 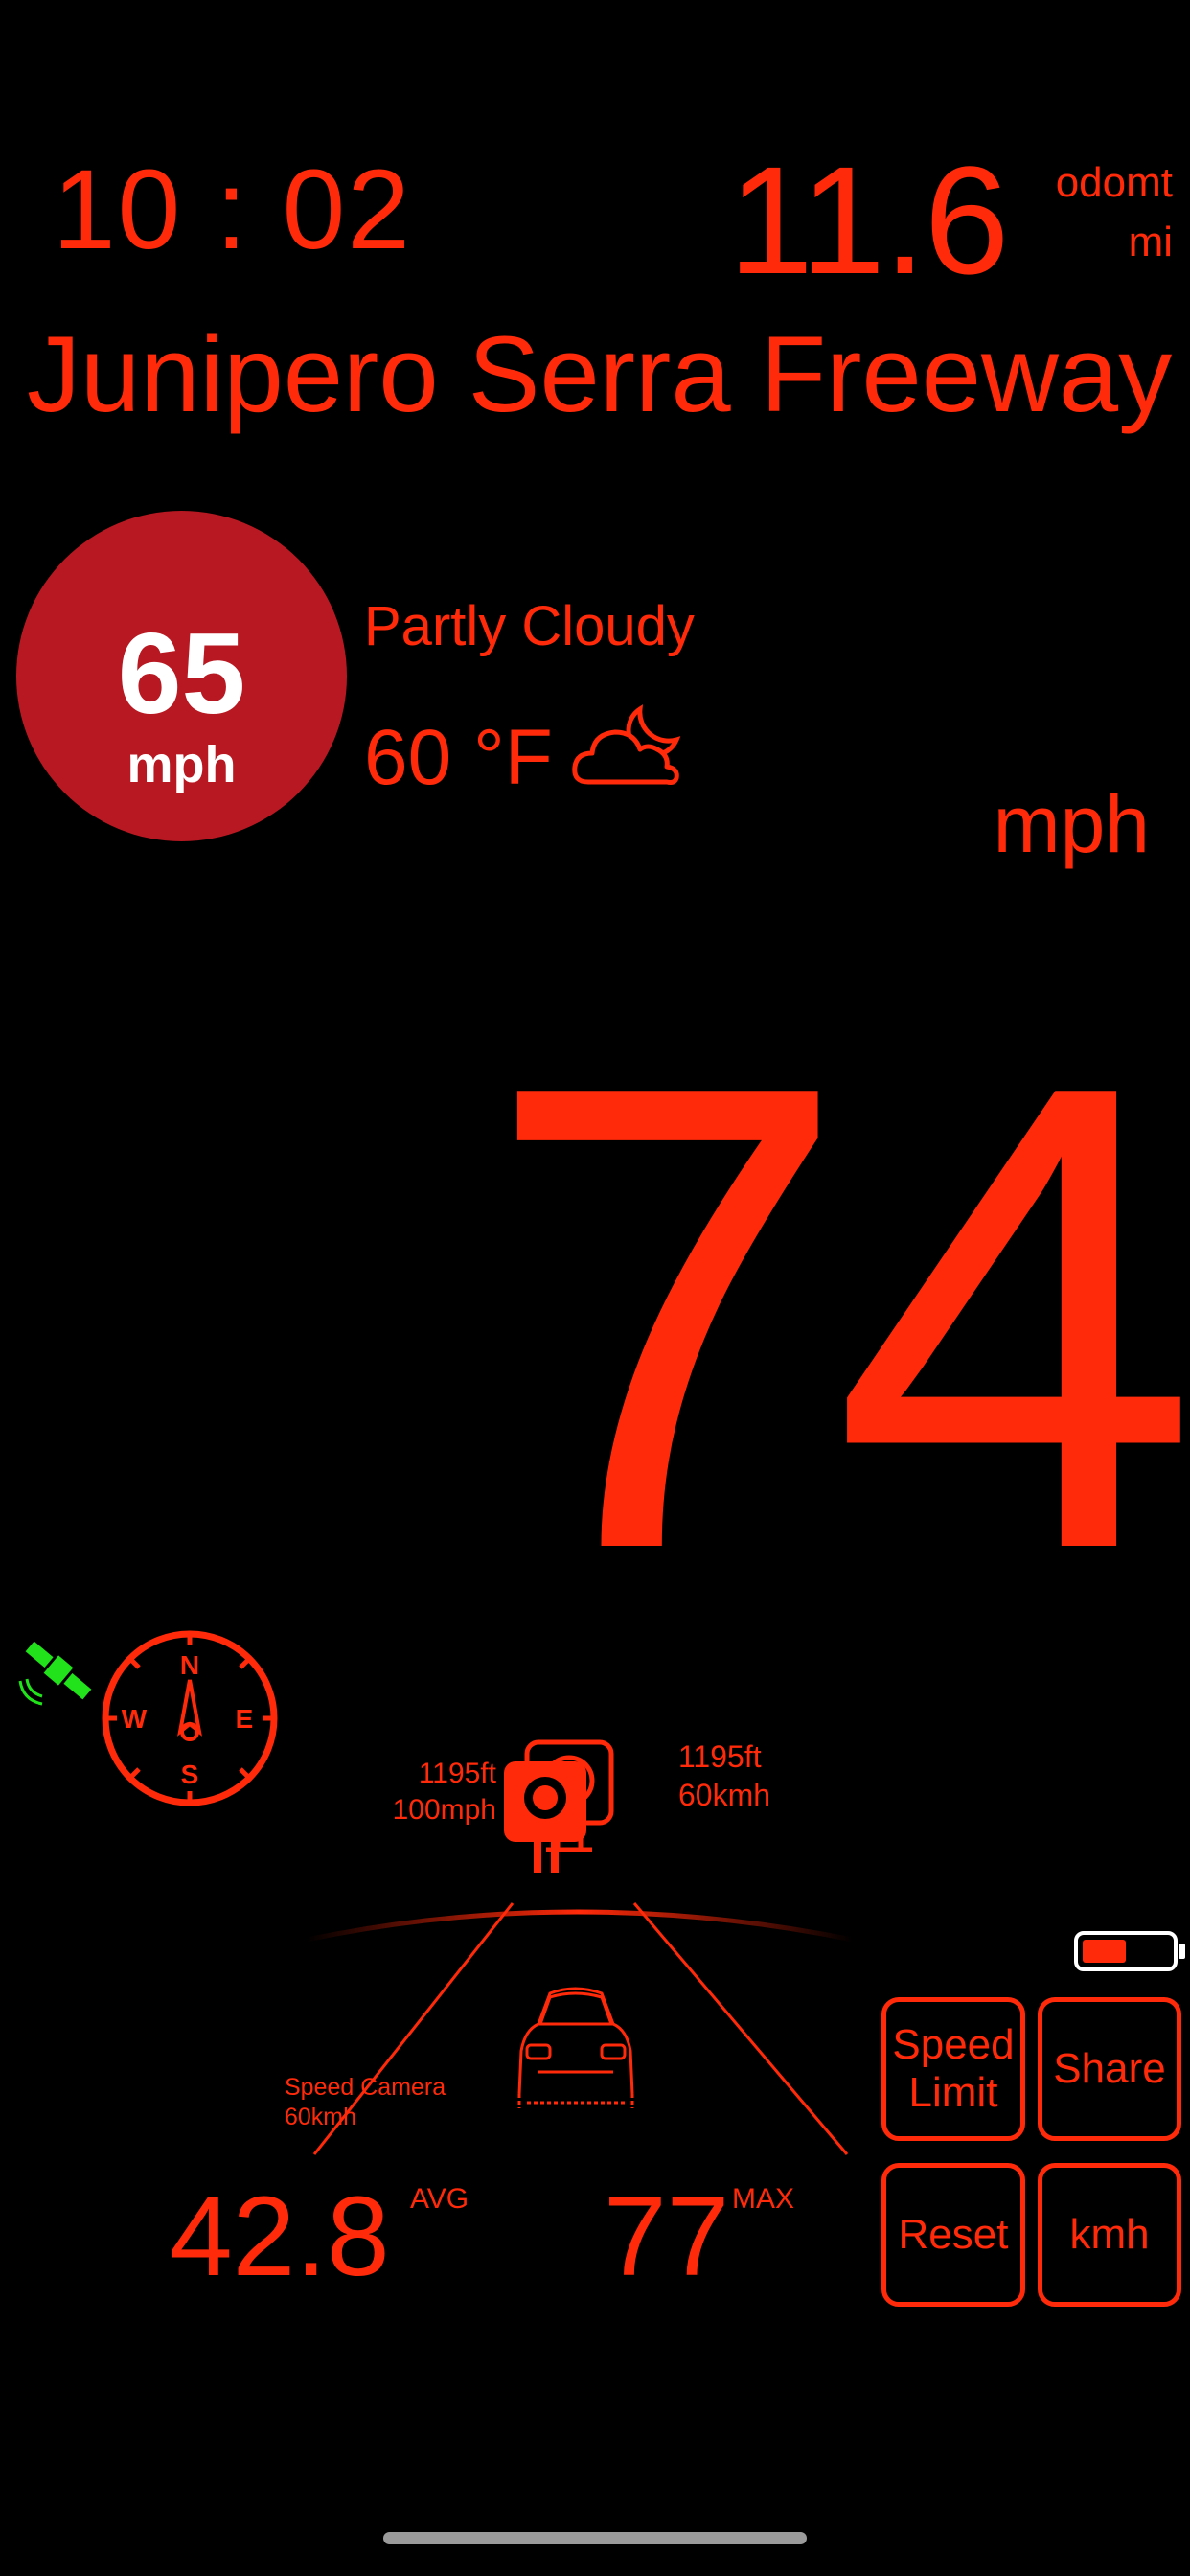 What do you see at coordinates (459, 757) in the screenshot?
I see `weather-temperature: 60 °F` at bounding box center [459, 757].